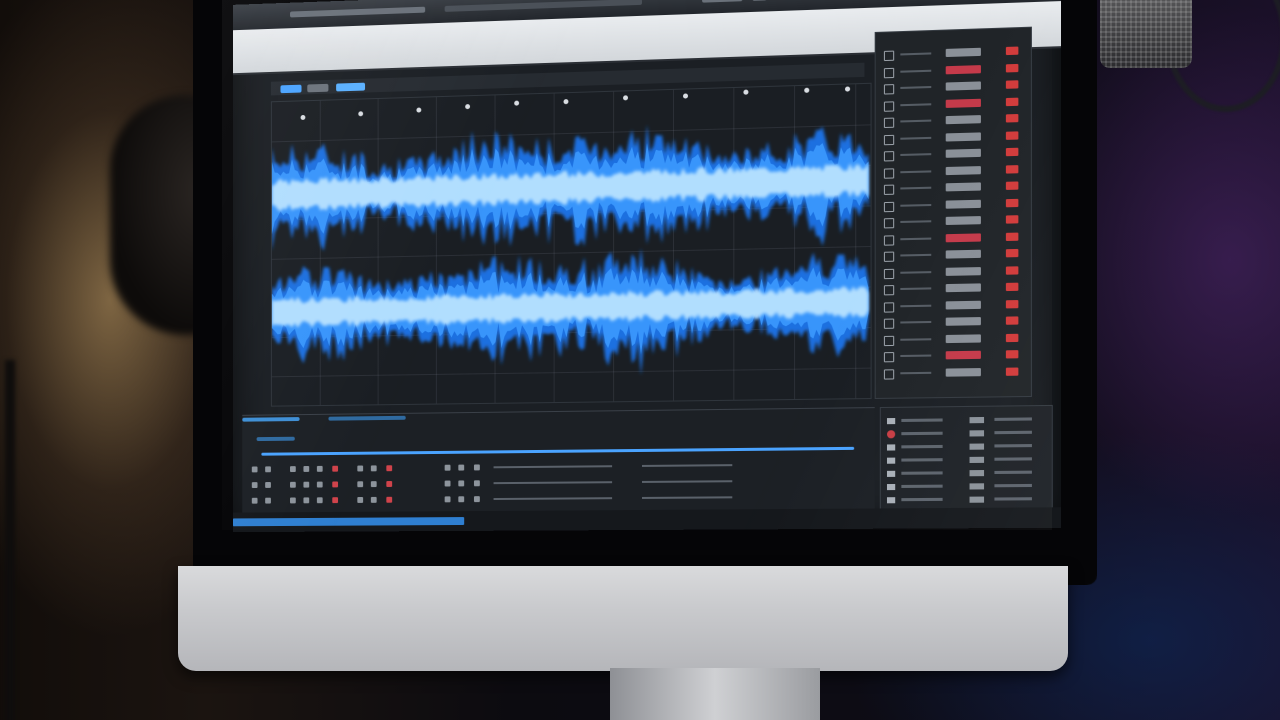 Image resolution: width=1280 pixels, height=720 pixels. Describe the element at coordinates (558, 451) in the screenshot. I see `timeline-scrubber` at that location.